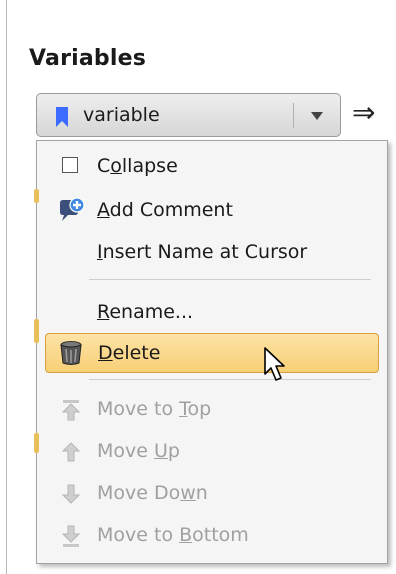  I want to click on arrow-up-icon, so click(71, 452).